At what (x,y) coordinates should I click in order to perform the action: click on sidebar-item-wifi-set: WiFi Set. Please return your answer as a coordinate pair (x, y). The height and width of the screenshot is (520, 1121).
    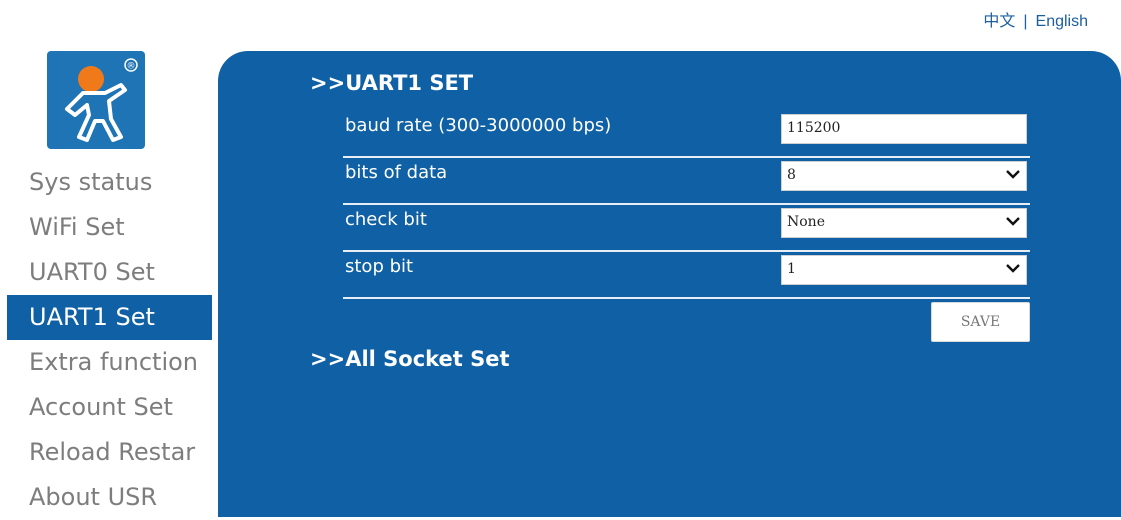
    Looking at the image, I should click on (109, 227).